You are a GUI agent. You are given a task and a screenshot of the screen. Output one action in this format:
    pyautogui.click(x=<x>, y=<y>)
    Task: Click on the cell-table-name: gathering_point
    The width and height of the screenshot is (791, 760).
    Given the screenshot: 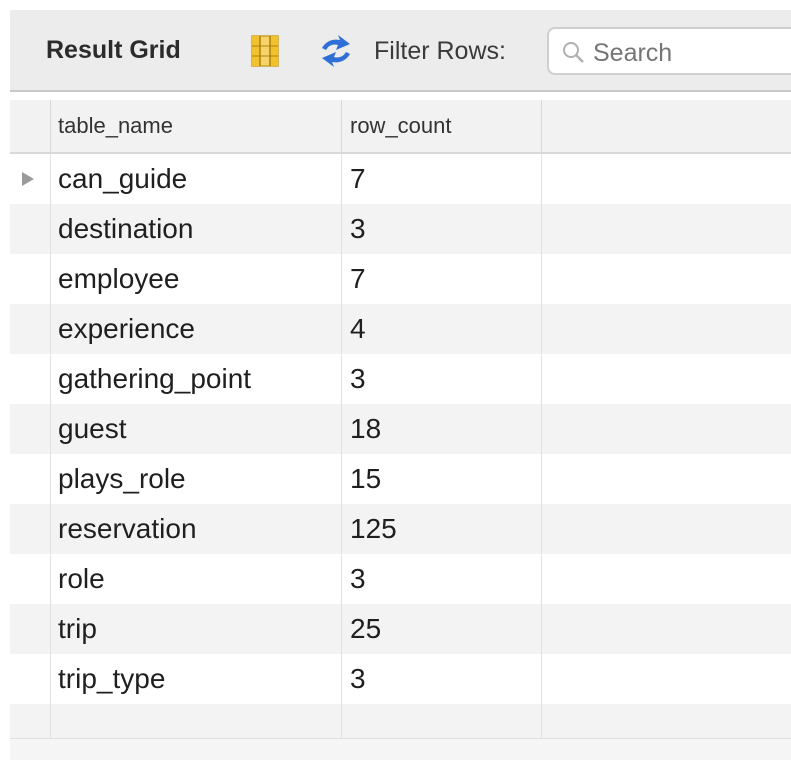 What is the action you would take?
    pyautogui.click(x=196, y=379)
    